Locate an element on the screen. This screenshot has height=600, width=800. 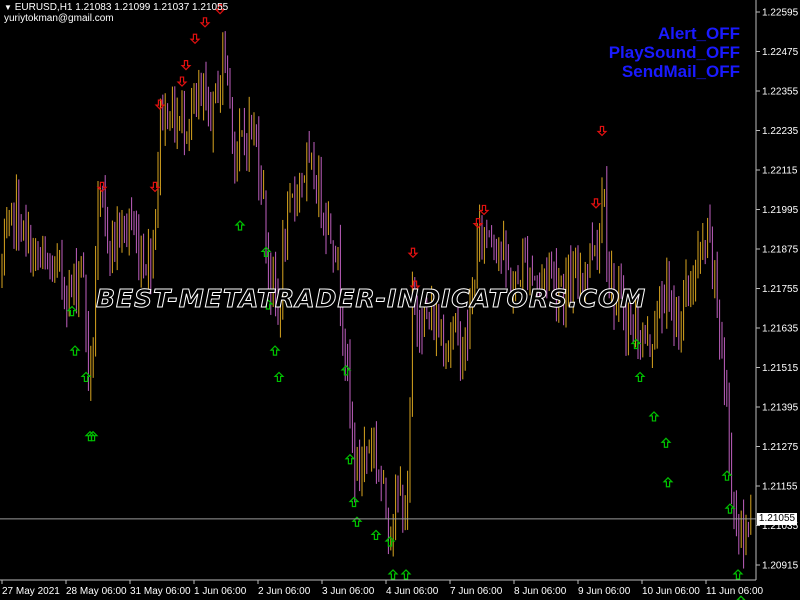
playsound-status: PlaySound_OFF is located at coordinates (674, 52).